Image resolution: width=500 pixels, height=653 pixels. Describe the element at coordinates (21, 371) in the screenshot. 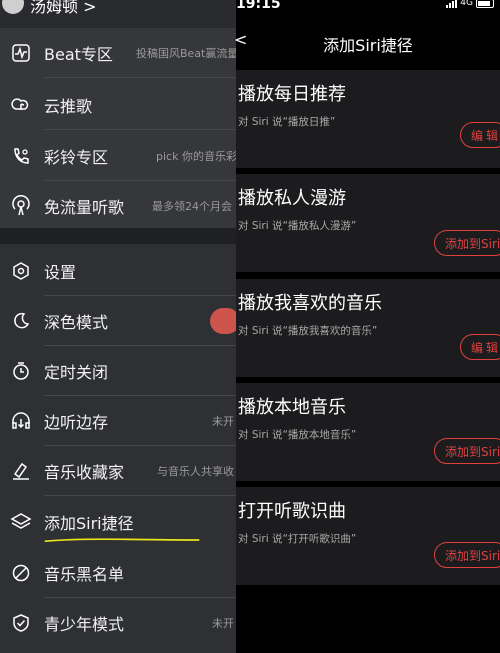

I see `timer-icon` at that location.